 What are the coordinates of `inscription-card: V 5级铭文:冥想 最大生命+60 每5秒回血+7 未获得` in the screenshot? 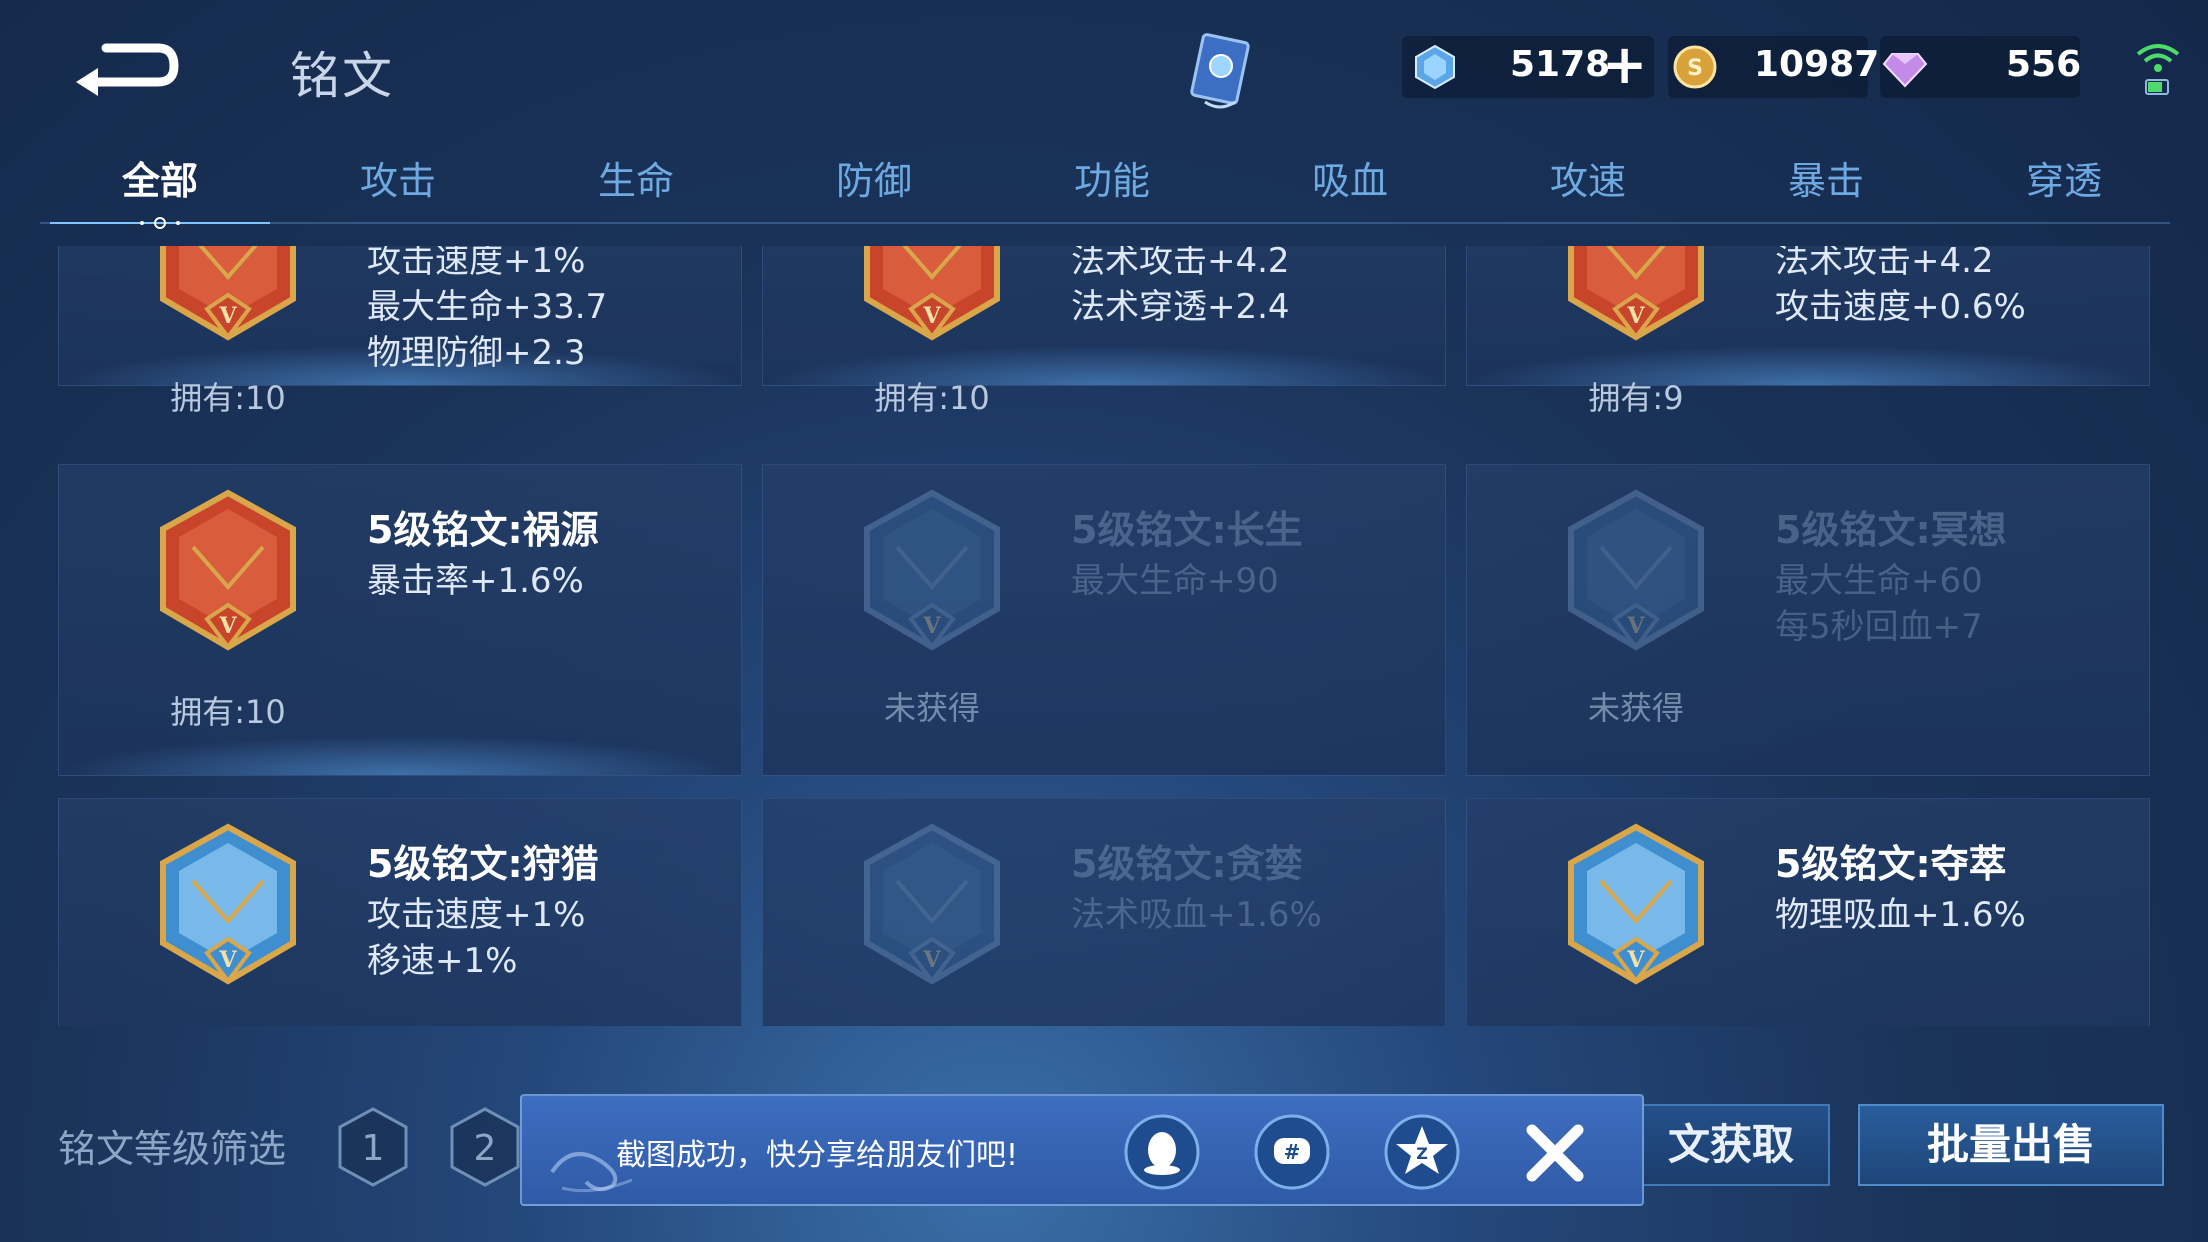 It's located at (1808, 620).